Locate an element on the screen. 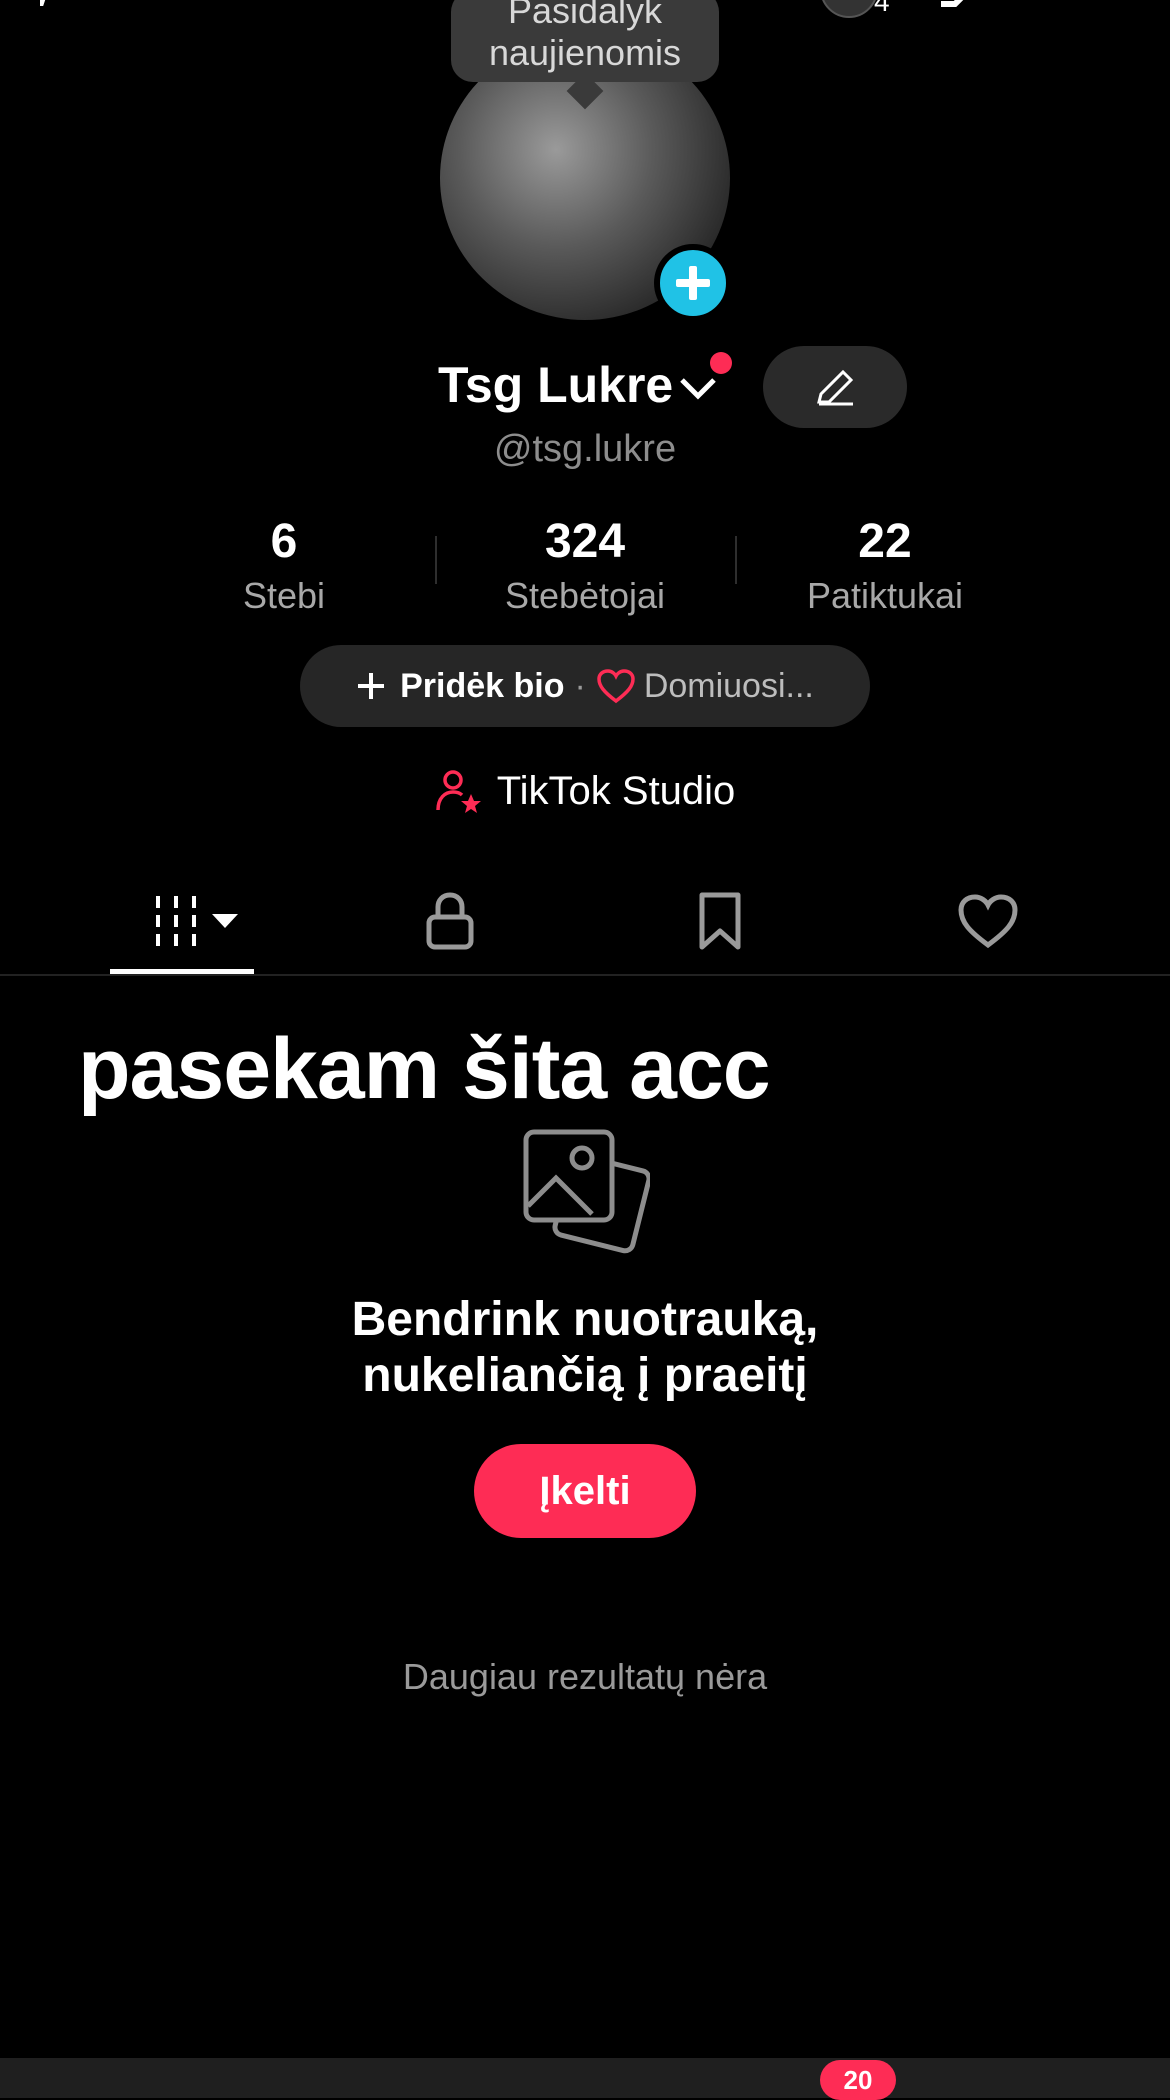  caret-down-icon is located at coordinates (225, 921).